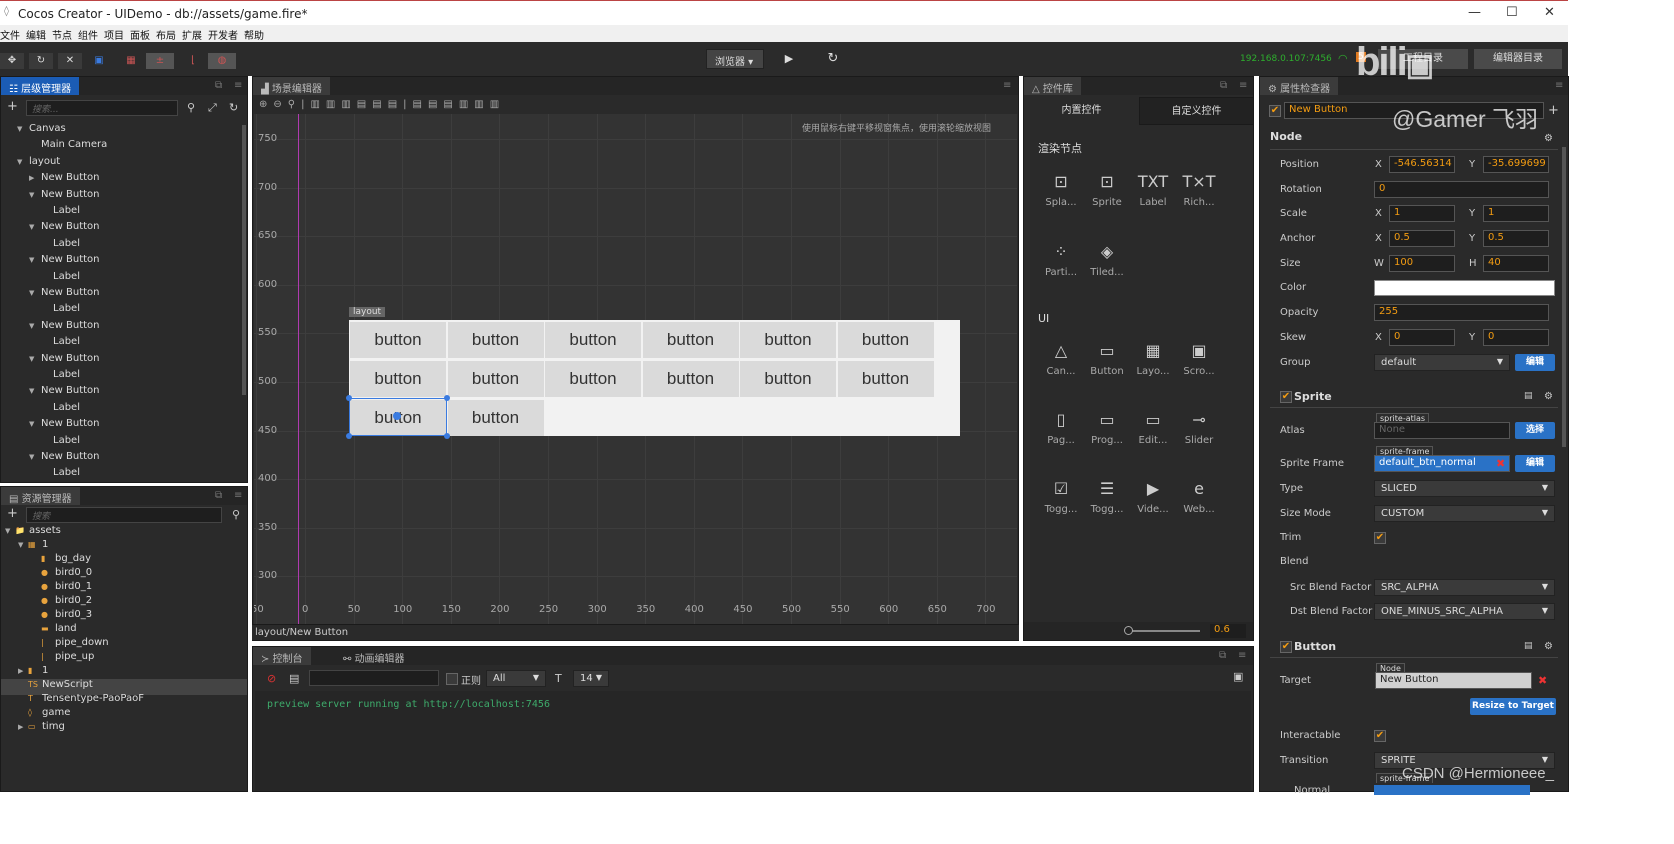 The height and width of the screenshot is (844, 1674). I want to click on clear-console-icon: ⊘, so click(271, 678).